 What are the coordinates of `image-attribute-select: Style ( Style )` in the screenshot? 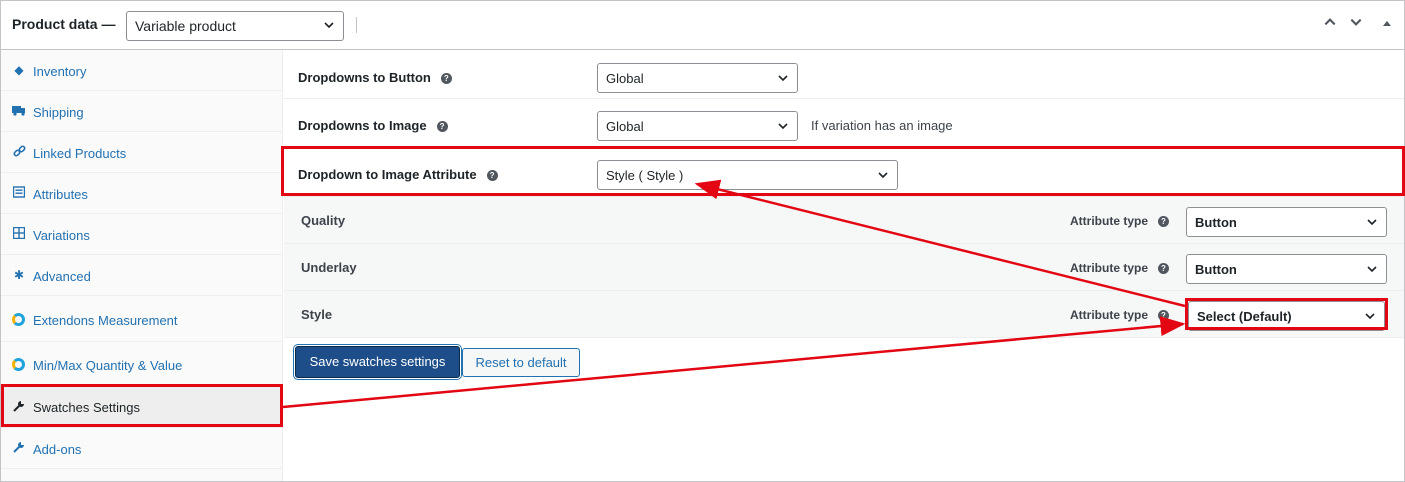 It's located at (747, 175).